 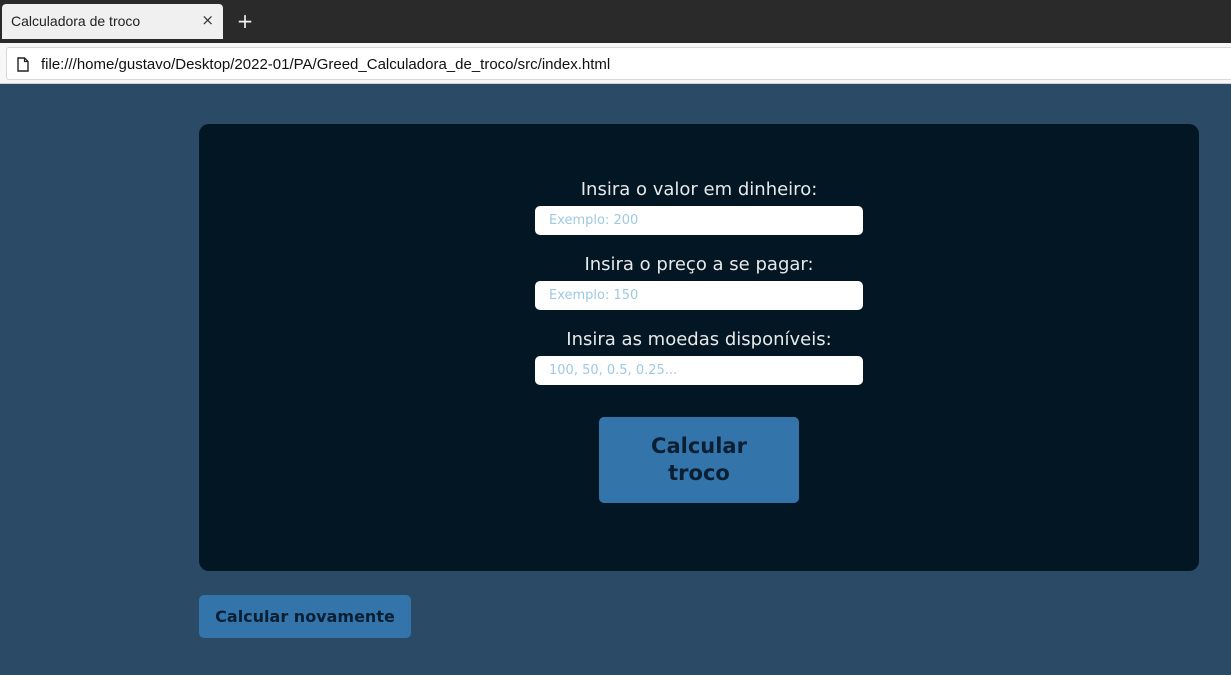 What do you see at coordinates (699, 460) in the screenshot?
I see `calculate-change-button: Calcular troco` at bounding box center [699, 460].